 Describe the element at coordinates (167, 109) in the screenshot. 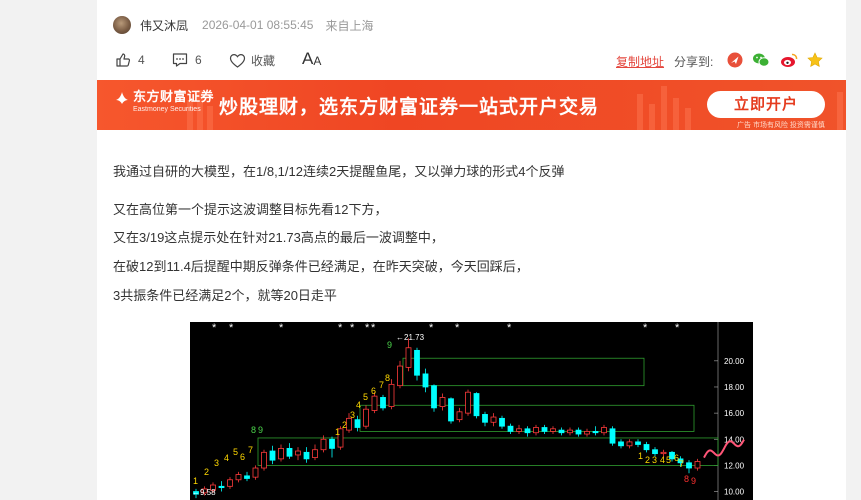

I see `logo-english-text: Eastmoney Securities` at that location.